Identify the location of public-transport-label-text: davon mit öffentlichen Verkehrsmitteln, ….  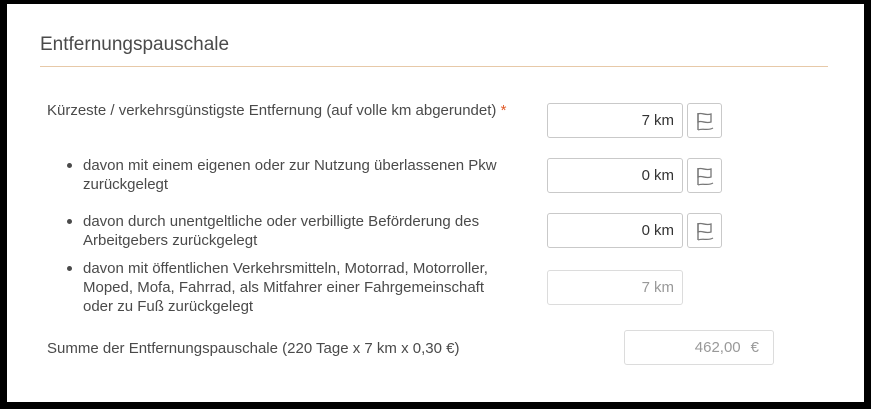
(285, 287).